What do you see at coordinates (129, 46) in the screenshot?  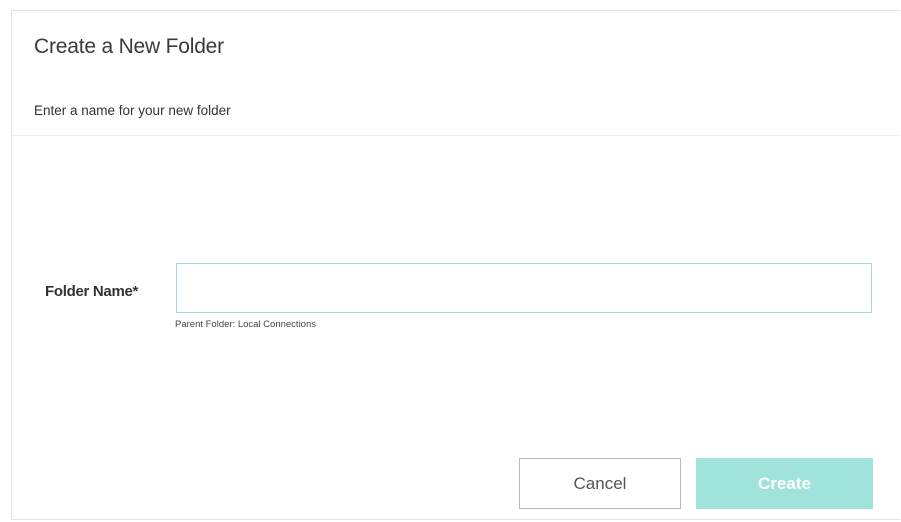 I see `dialog-title: Create a New Folder` at bounding box center [129, 46].